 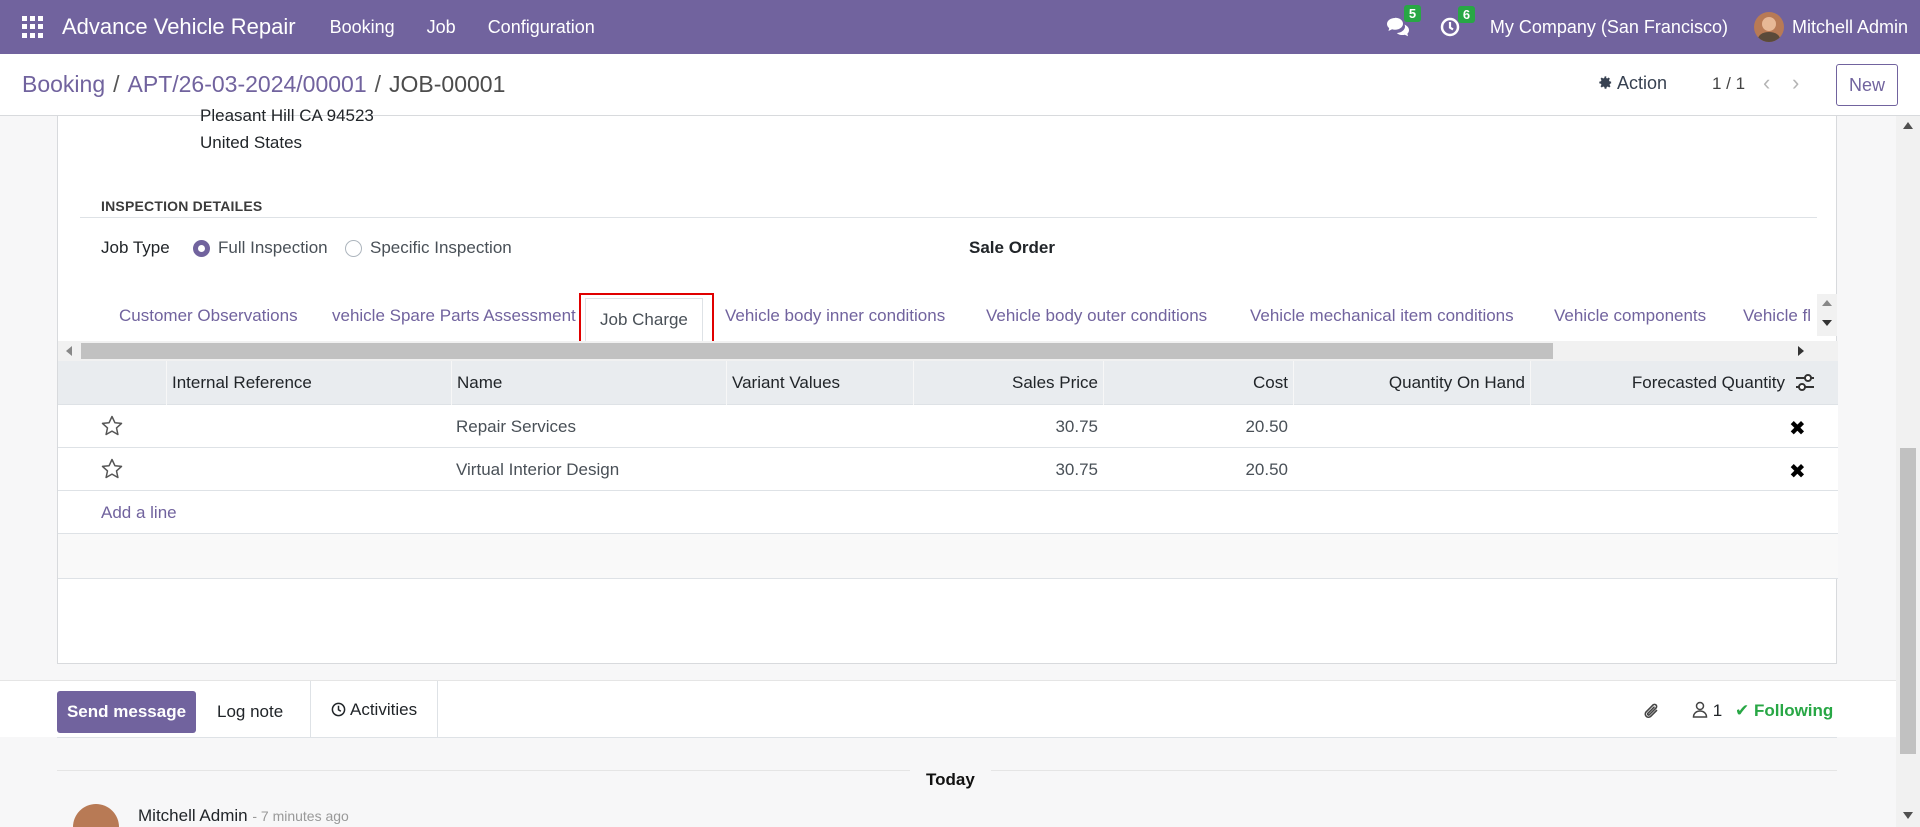 I want to click on table-row: Virtual Interior Design 30.75 20.50 ✖, so click(x=948, y=469).